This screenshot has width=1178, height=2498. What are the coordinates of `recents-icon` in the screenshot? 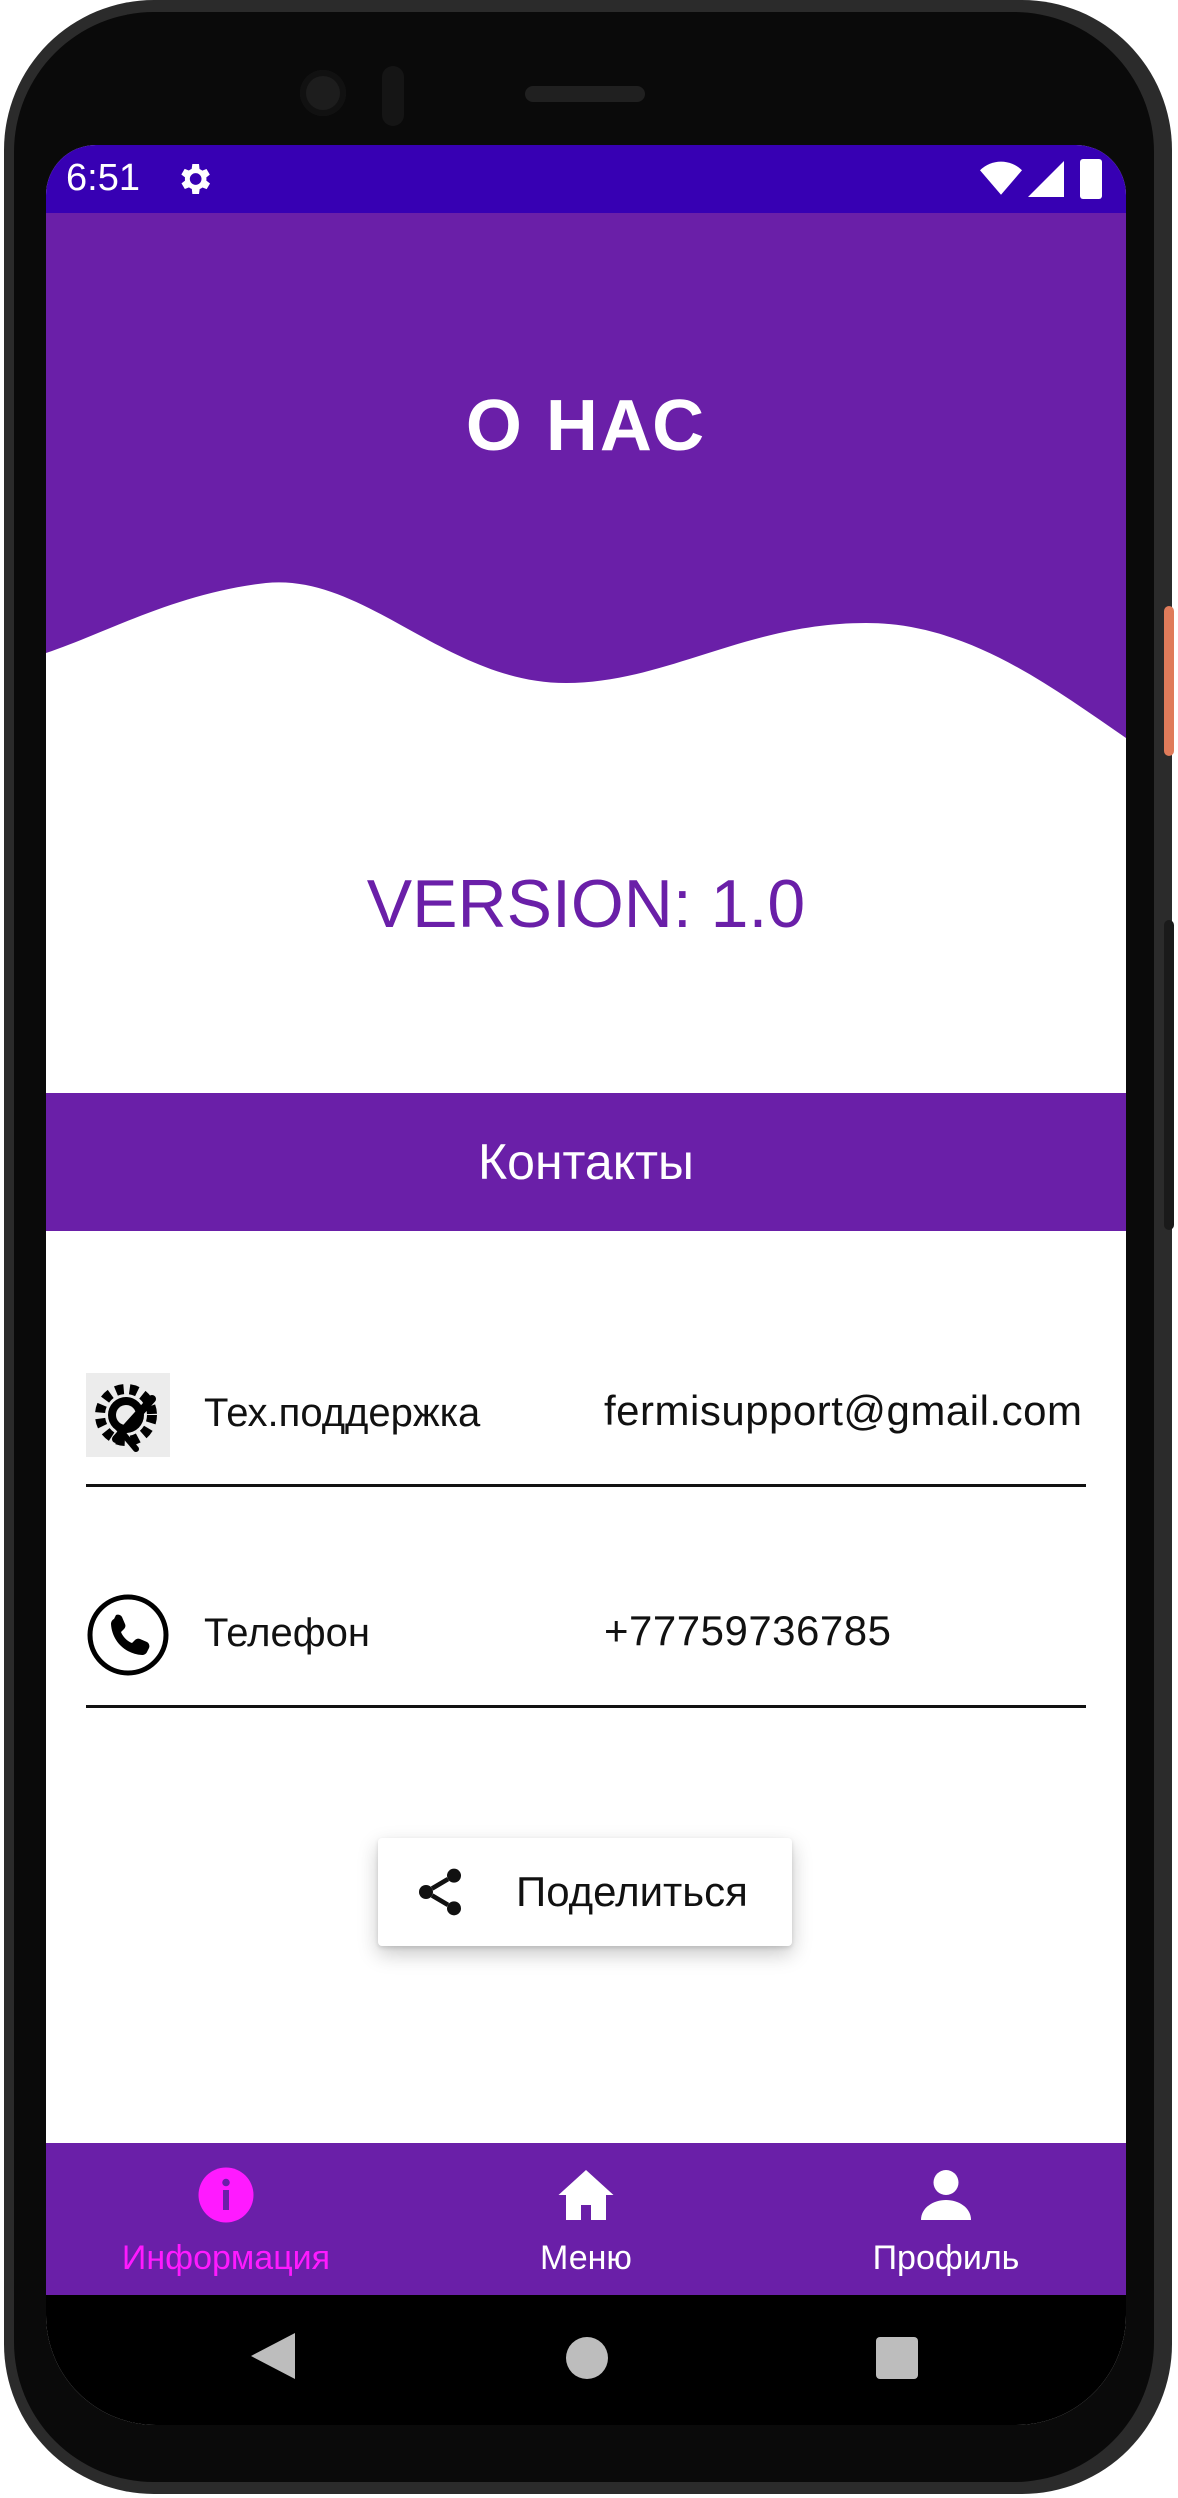 It's located at (897, 2358).